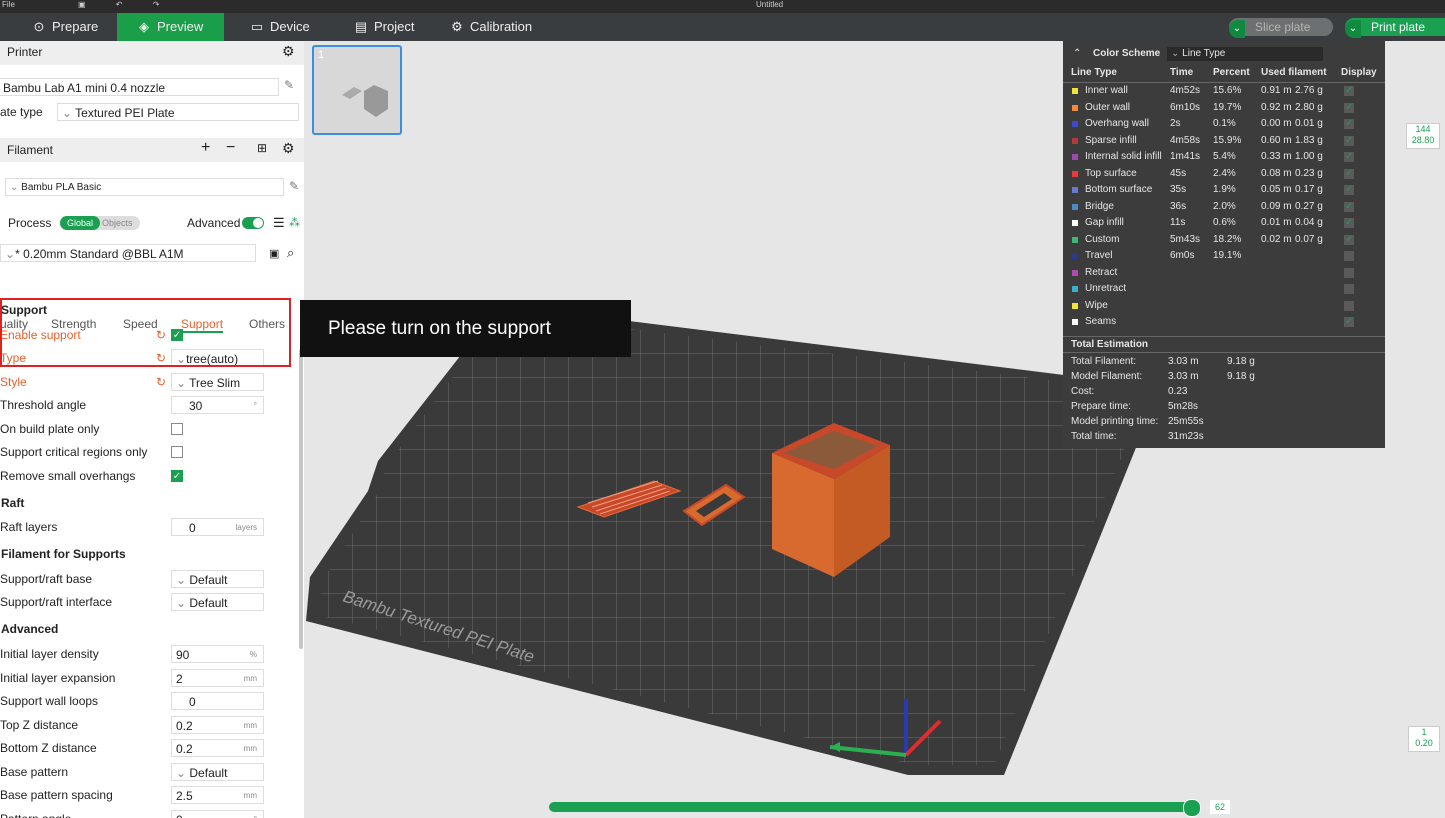 The width and height of the screenshot is (1445, 818). I want to click on plate-type-select: ⌄ Textured PEI Plate, so click(178, 112).